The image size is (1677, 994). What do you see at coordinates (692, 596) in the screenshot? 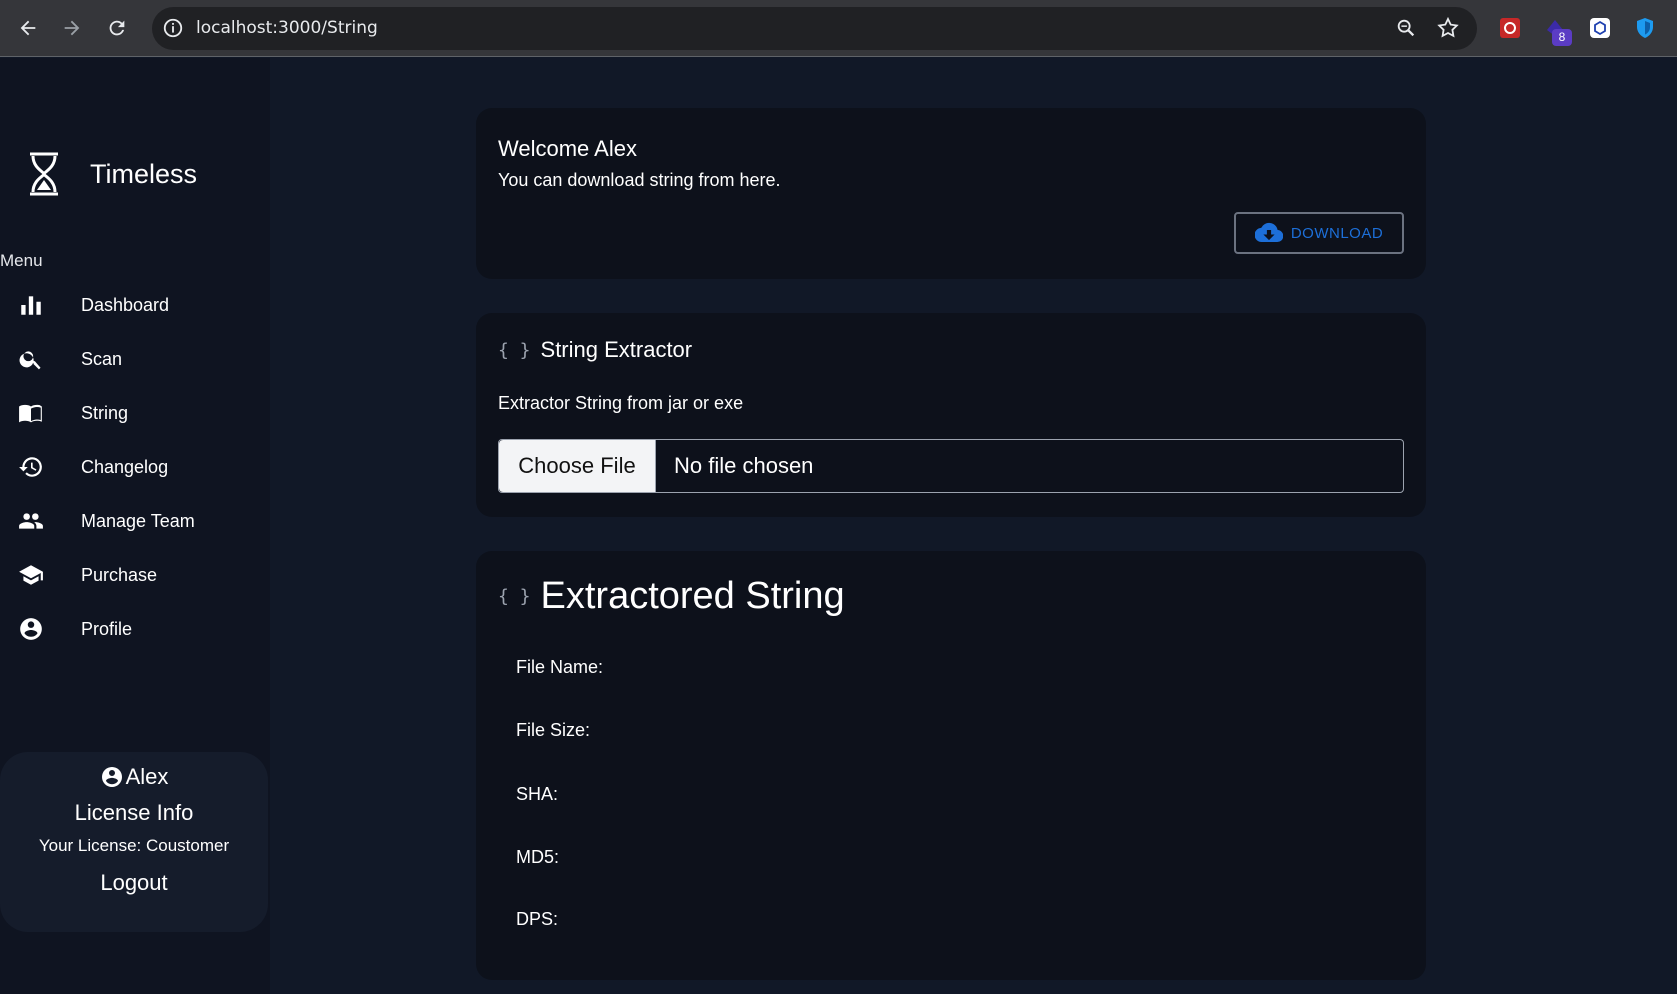
I see `result-title: Extractored String` at bounding box center [692, 596].